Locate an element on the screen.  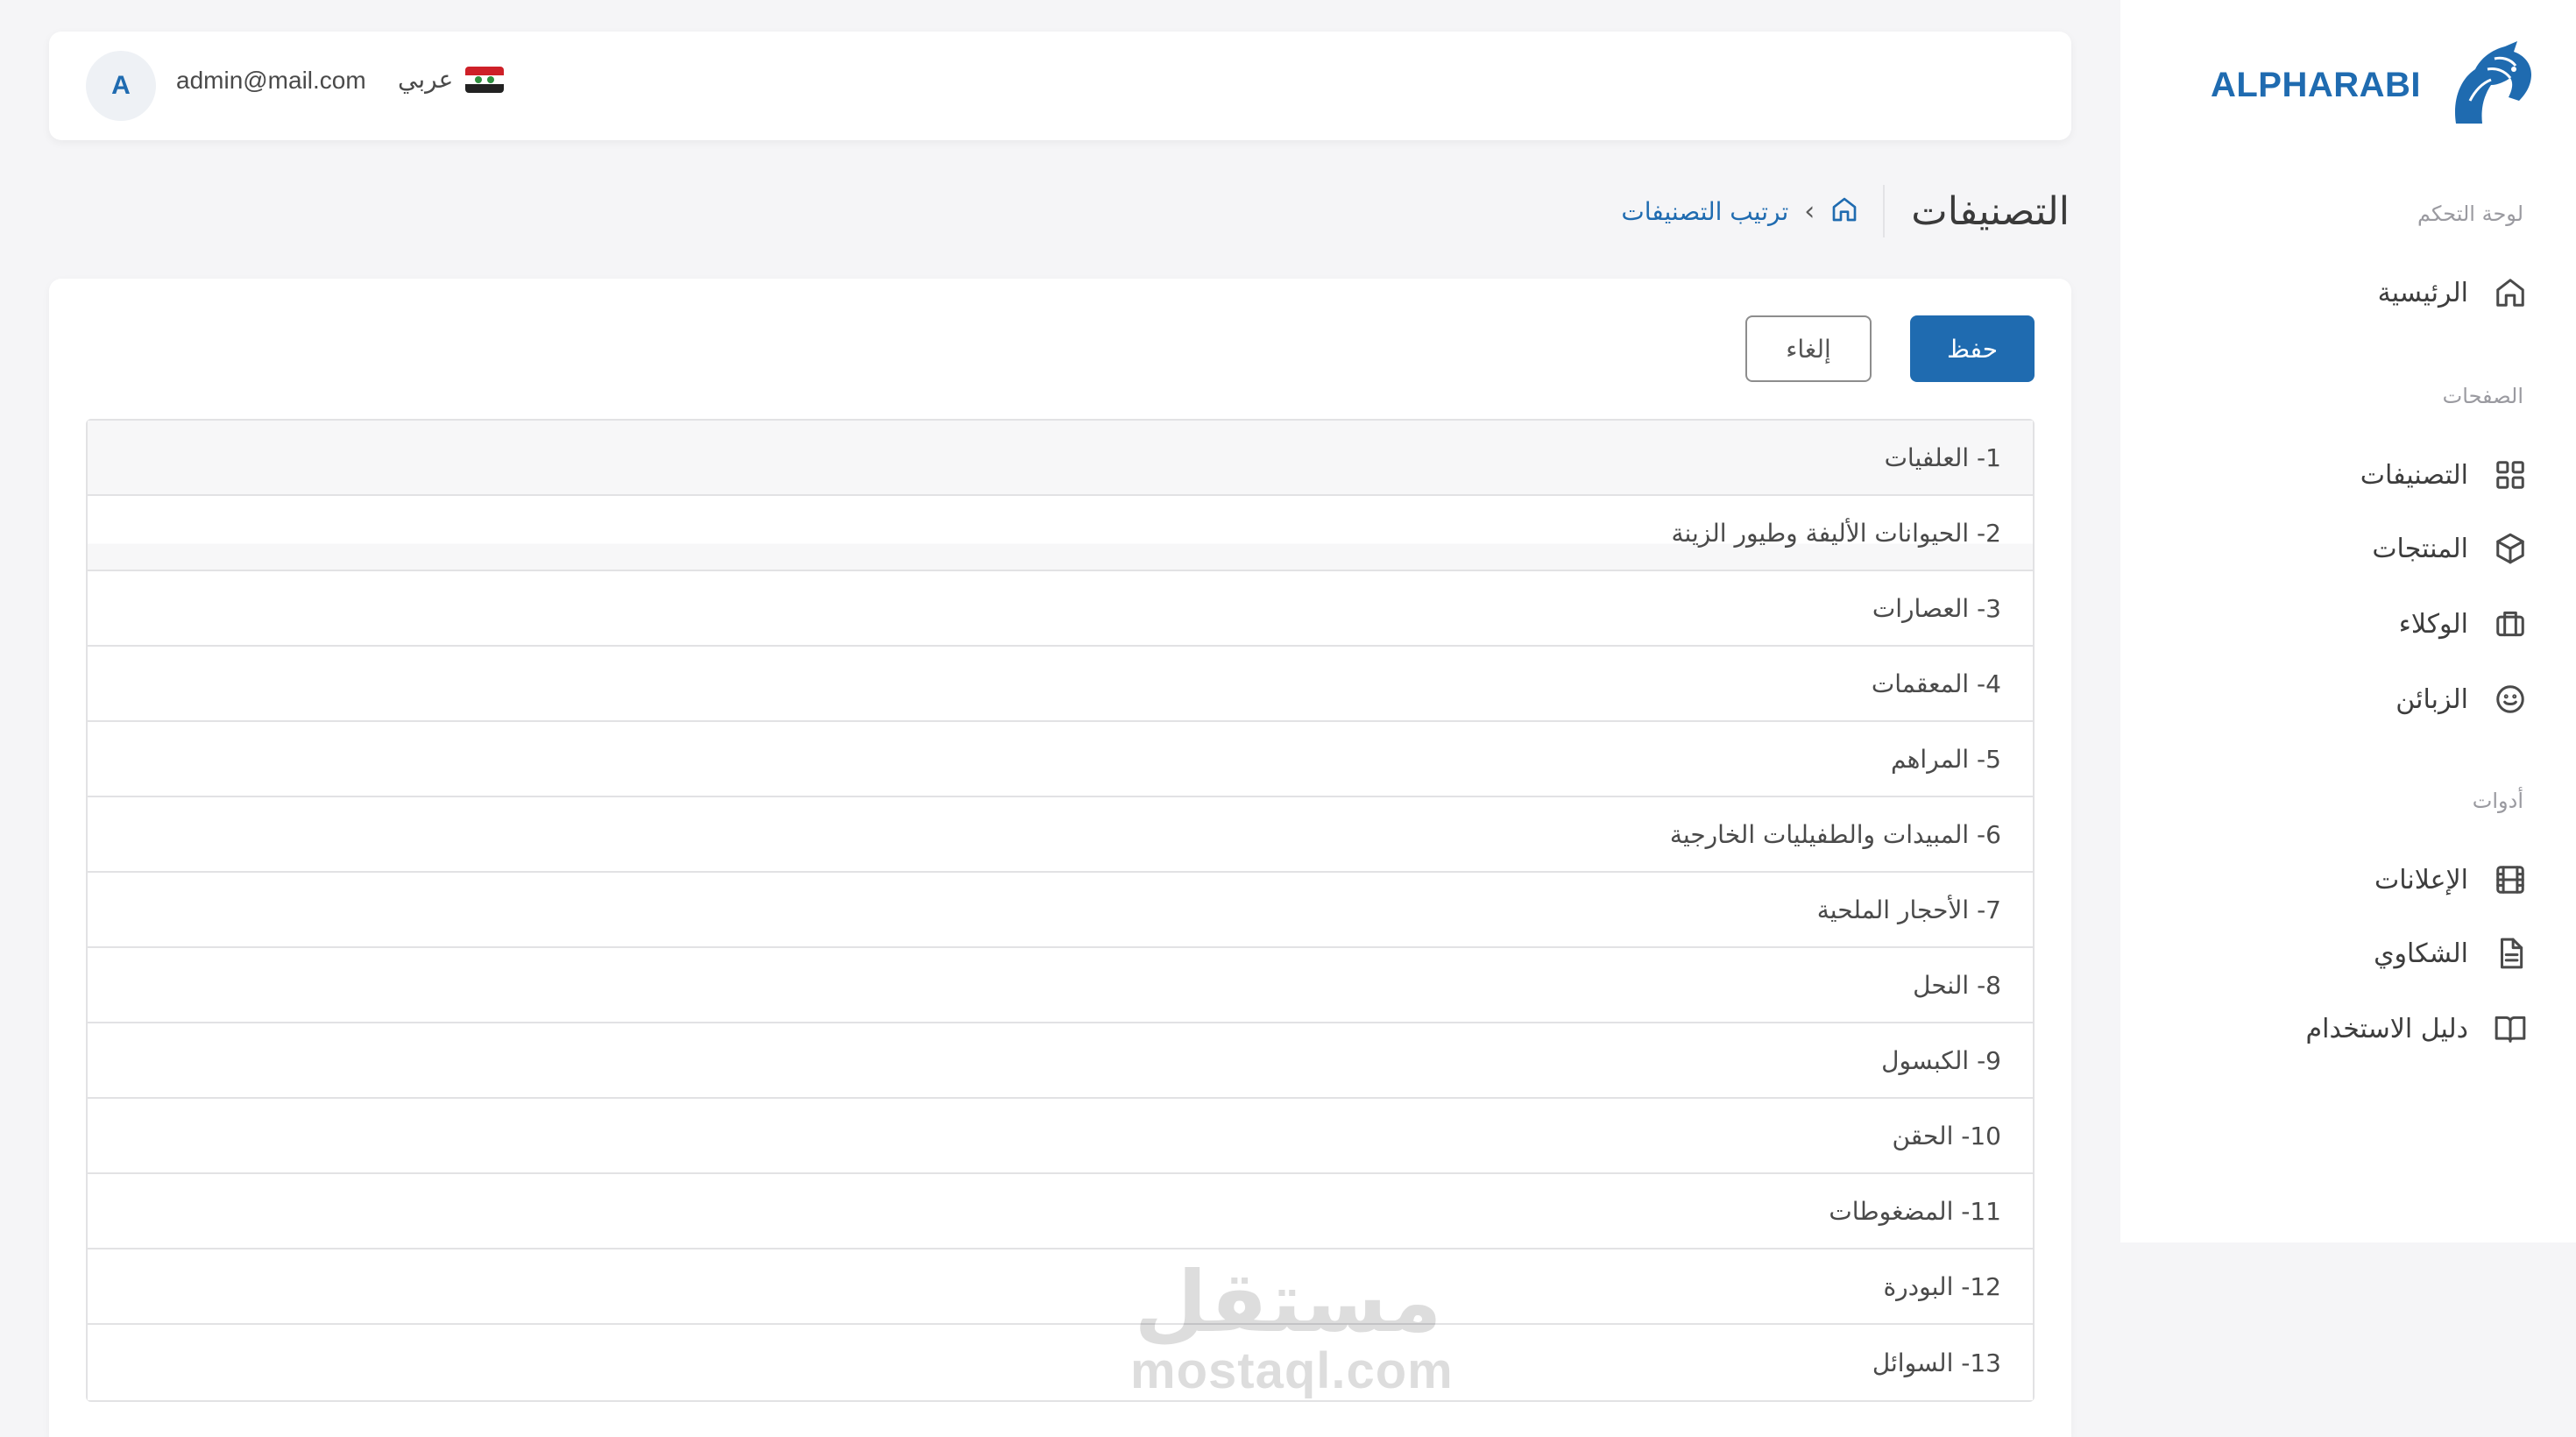
sidebar-item-complaints: الشكاوي is located at coordinates (2451, 953).